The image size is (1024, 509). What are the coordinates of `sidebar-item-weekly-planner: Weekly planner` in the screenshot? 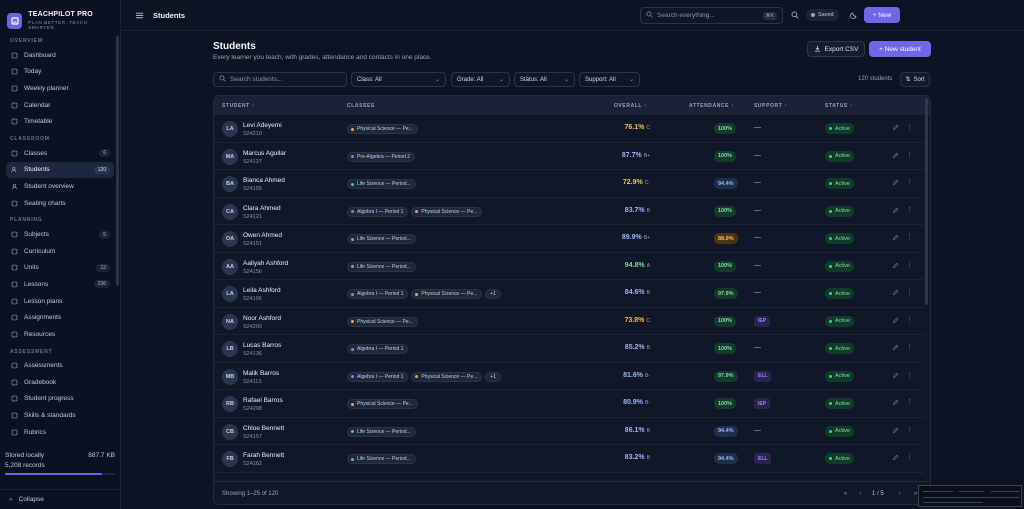 It's located at (60, 88).